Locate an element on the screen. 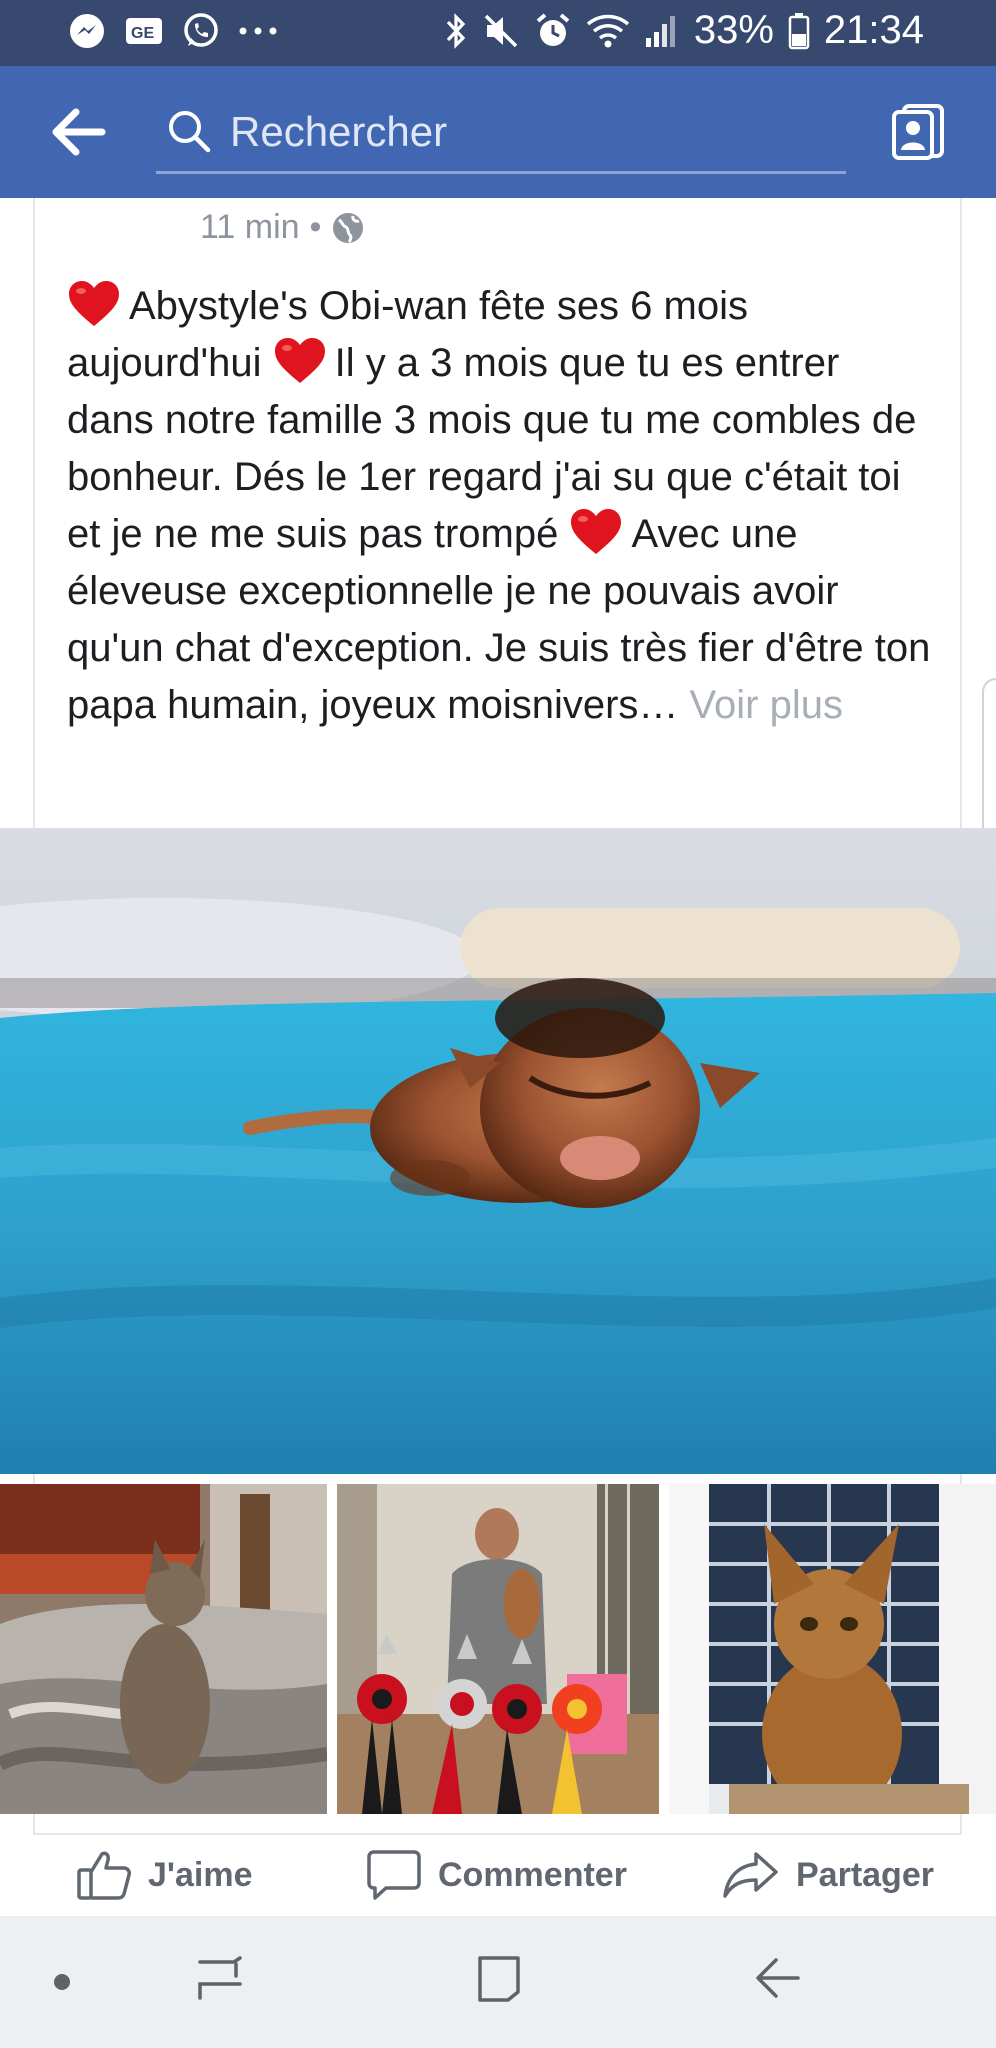  like-label: J'aime is located at coordinates (200, 1874).